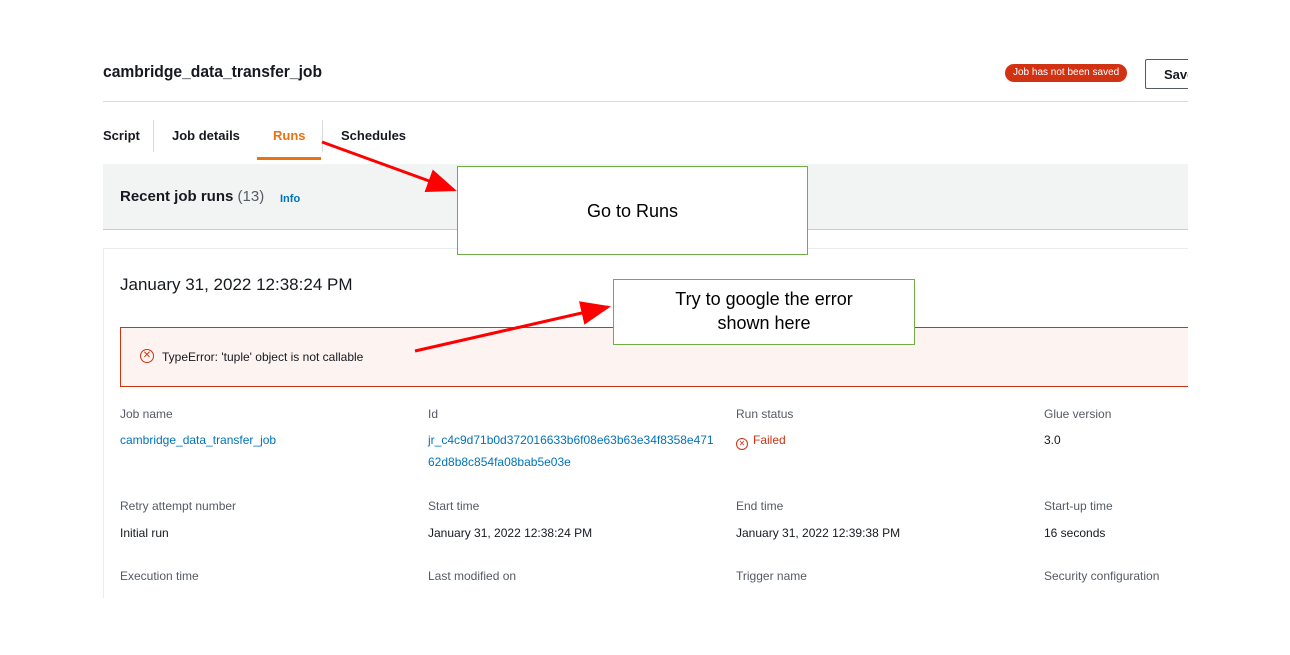 This screenshot has height=655, width=1290. What do you see at coordinates (1052, 440) in the screenshot?
I see `glue-version-value: 3.0` at bounding box center [1052, 440].